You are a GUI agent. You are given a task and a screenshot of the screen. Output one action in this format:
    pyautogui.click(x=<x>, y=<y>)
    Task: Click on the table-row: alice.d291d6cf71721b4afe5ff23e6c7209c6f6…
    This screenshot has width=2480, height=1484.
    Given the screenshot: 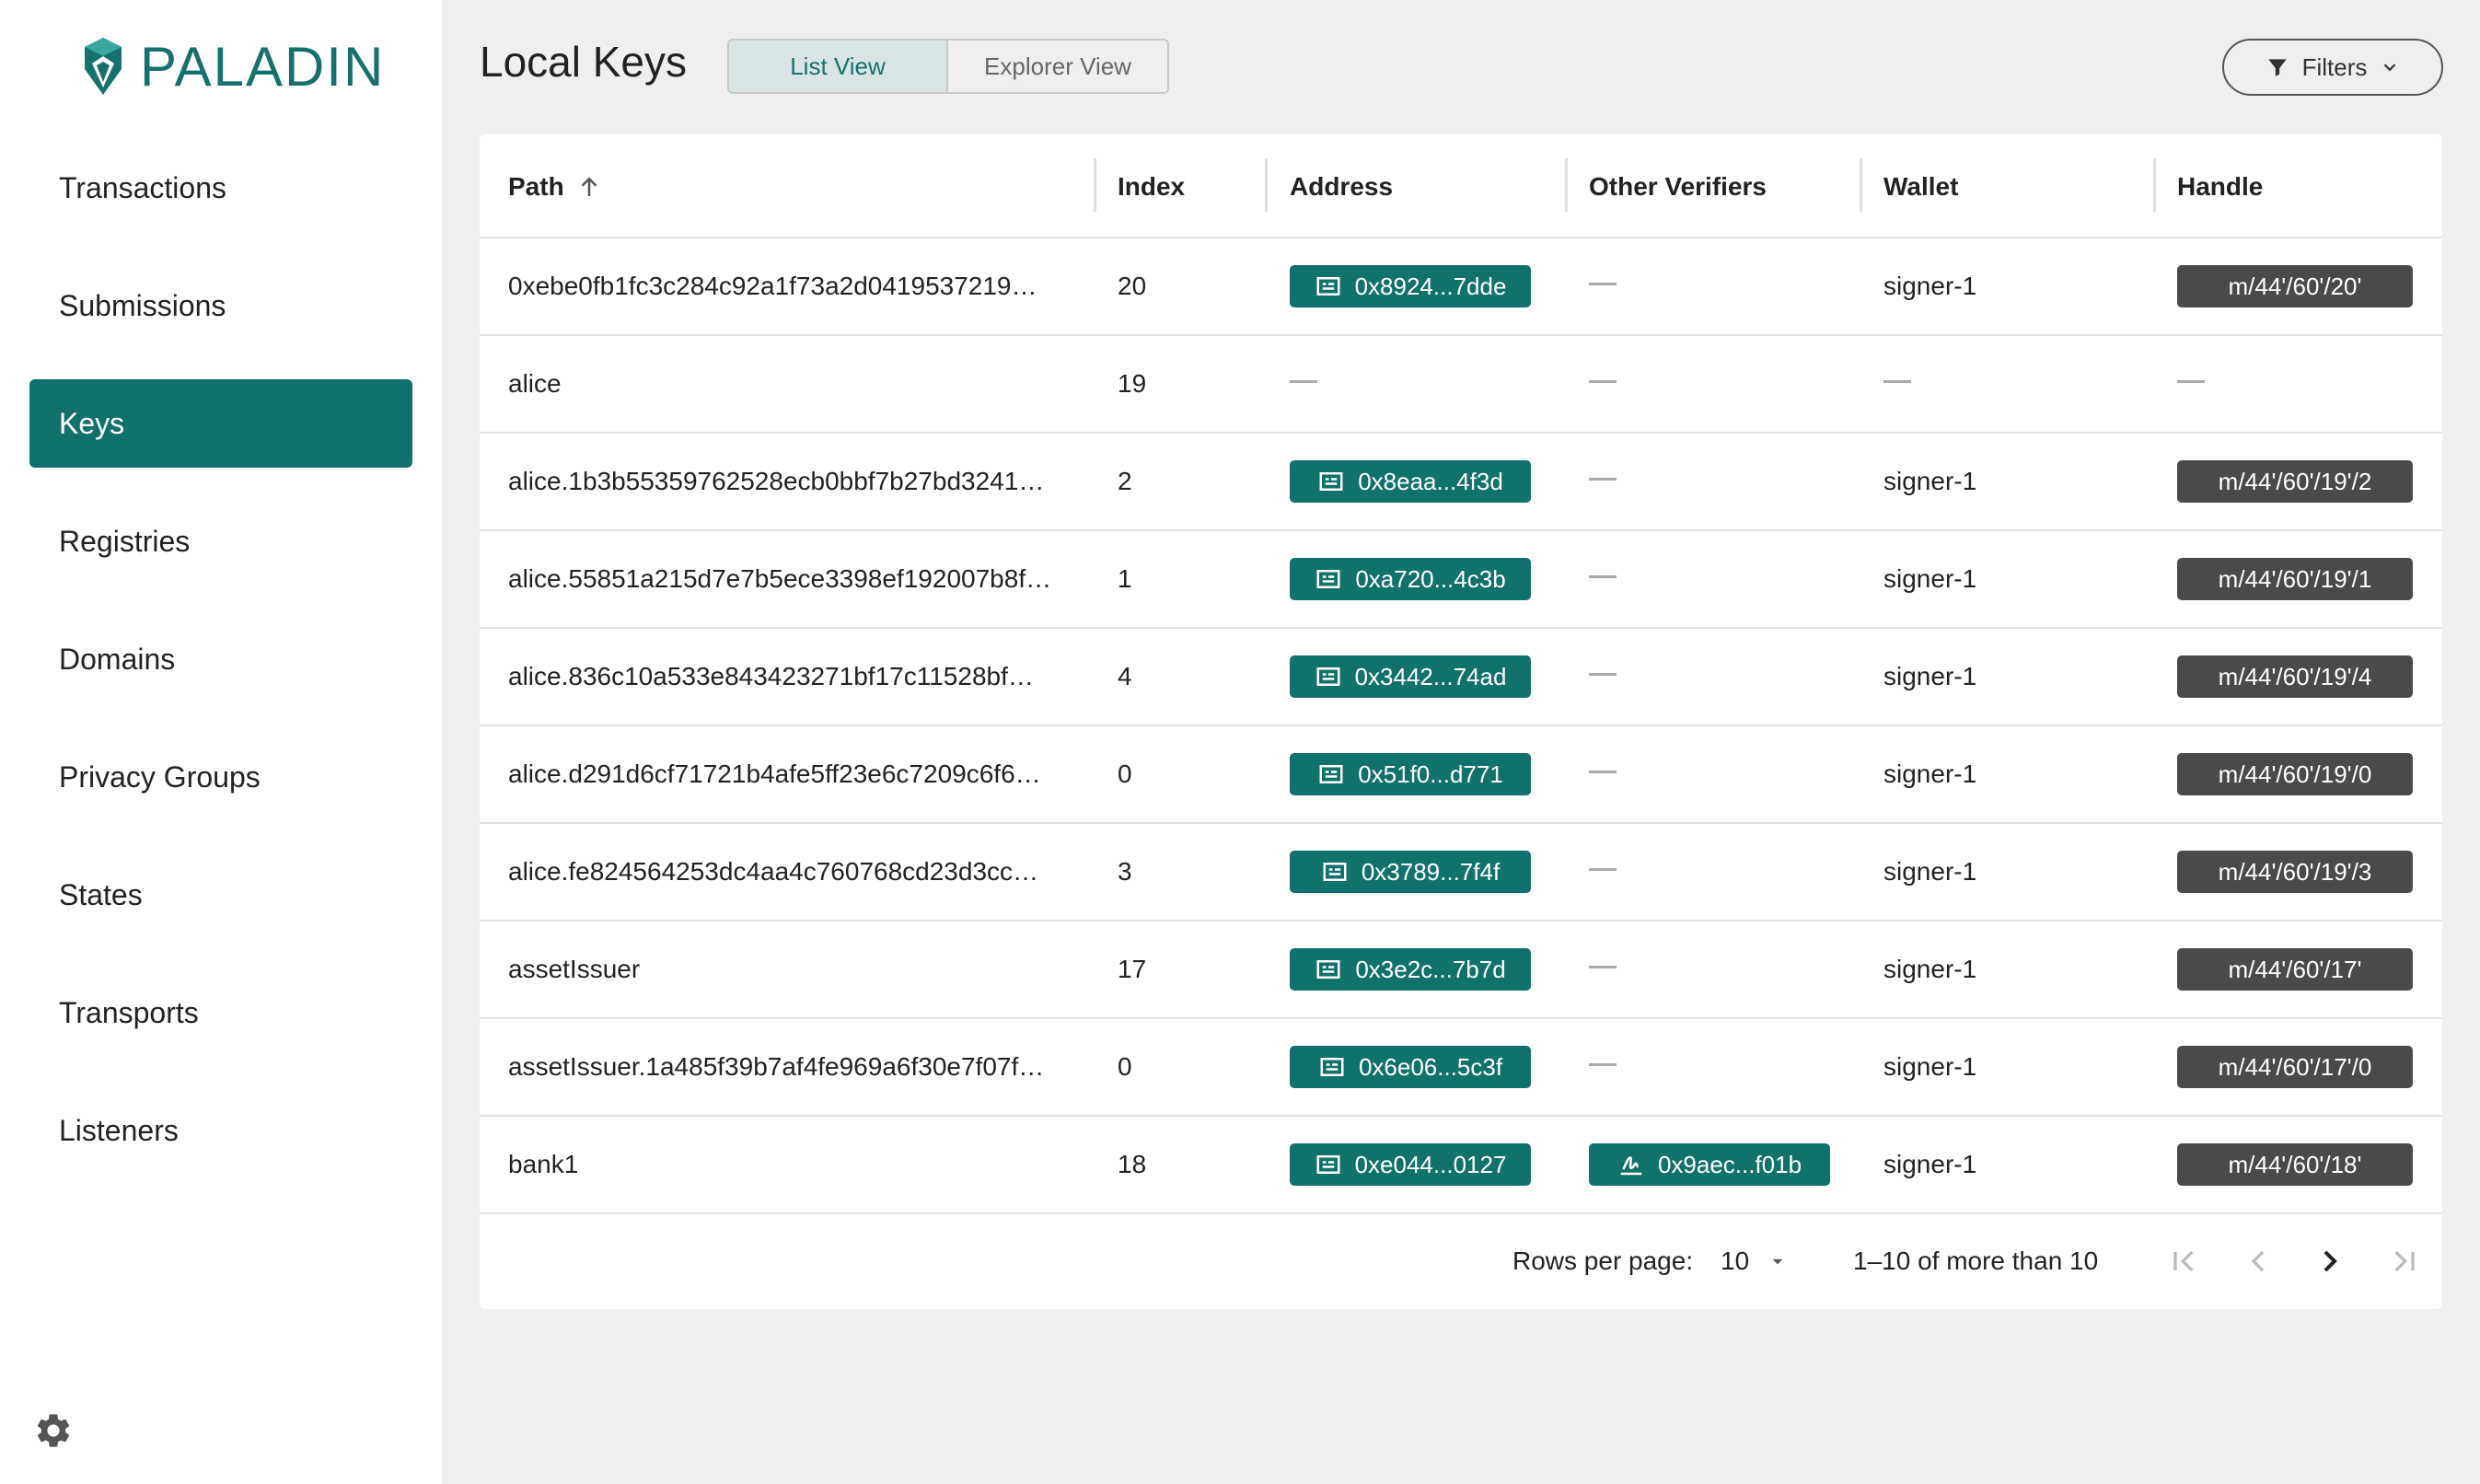 What is the action you would take?
    pyautogui.click(x=1461, y=775)
    